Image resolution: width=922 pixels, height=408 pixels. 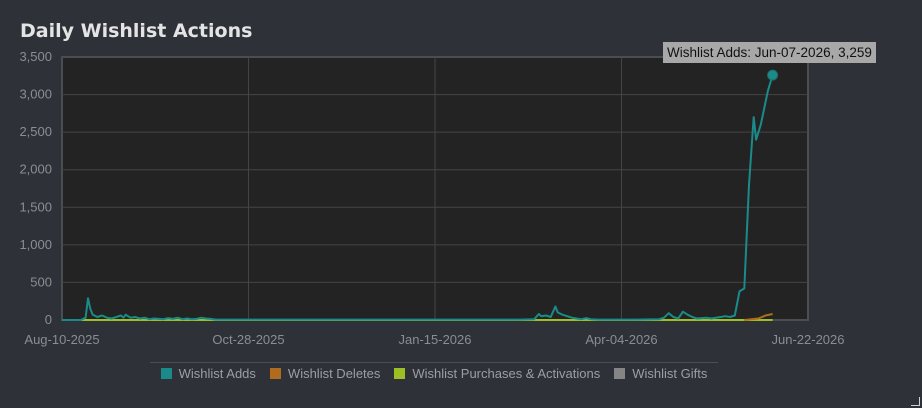 What do you see at coordinates (670, 373) in the screenshot?
I see `legend-label: Wishlist Gifts` at bounding box center [670, 373].